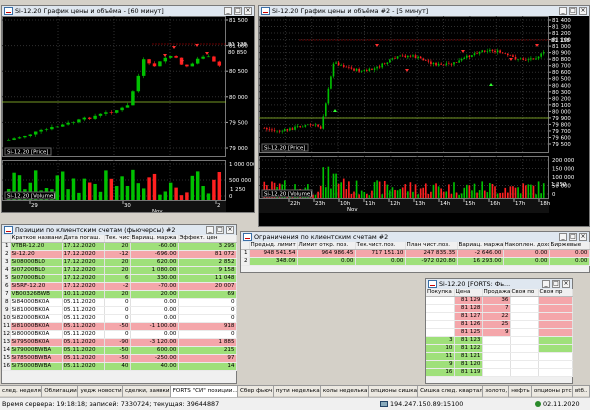 The height and width of the screenshot is (410, 590). What do you see at coordinates (117, 239) in the screenshot?
I see `column-header: Тек. чист.` at bounding box center [117, 239].